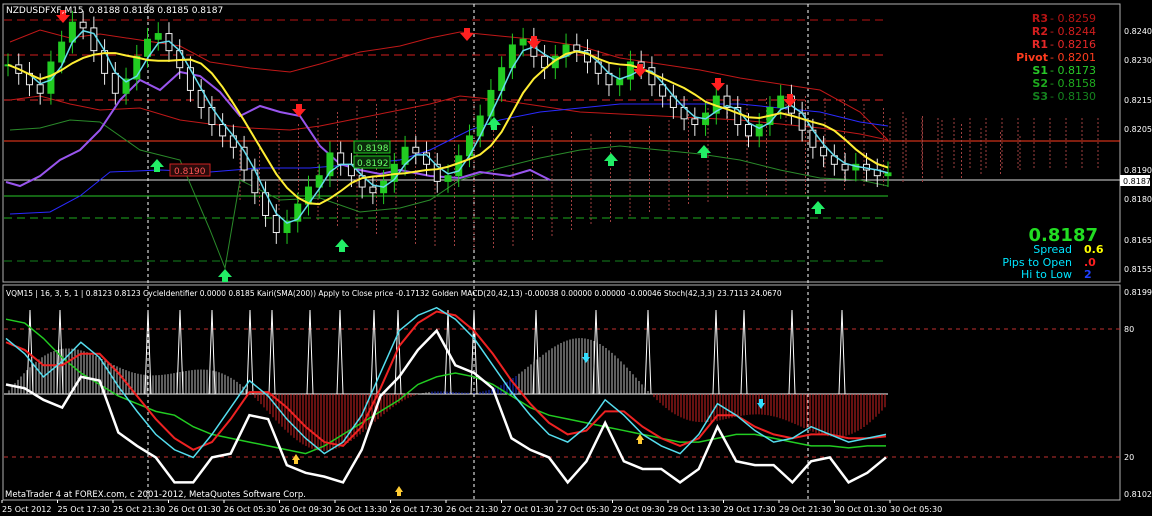  What do you see at coordinates (1040, 70) in the screenshot?
I see `pivot-label-s1: S1` at bounding box center [1040, 70].